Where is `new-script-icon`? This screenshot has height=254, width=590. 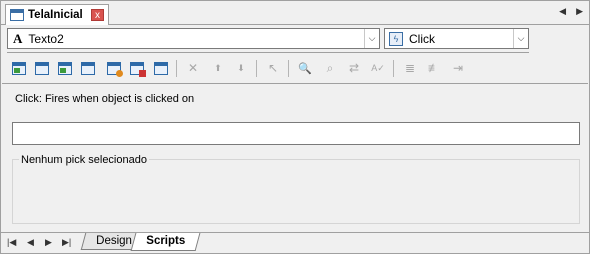 new-script-icon is located at coordinates (19, 68).